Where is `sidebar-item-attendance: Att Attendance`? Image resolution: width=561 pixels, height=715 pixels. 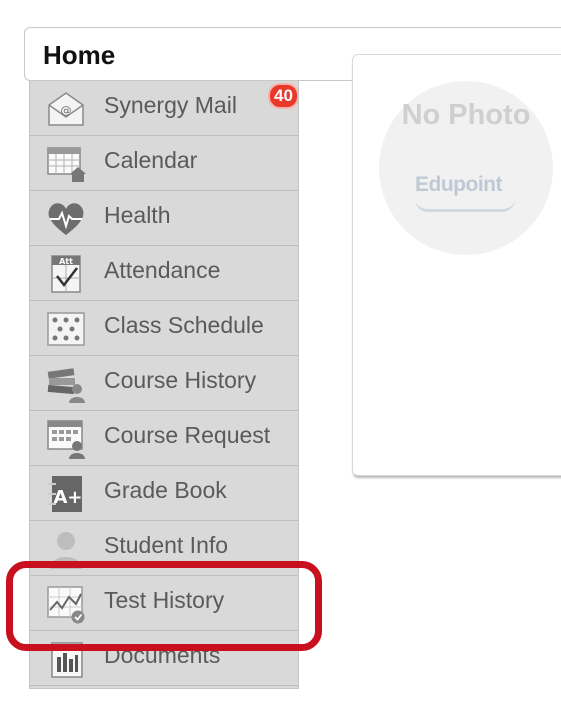
sidebar-item-attendance: Att Attendance is located at coordinates (164, 273).